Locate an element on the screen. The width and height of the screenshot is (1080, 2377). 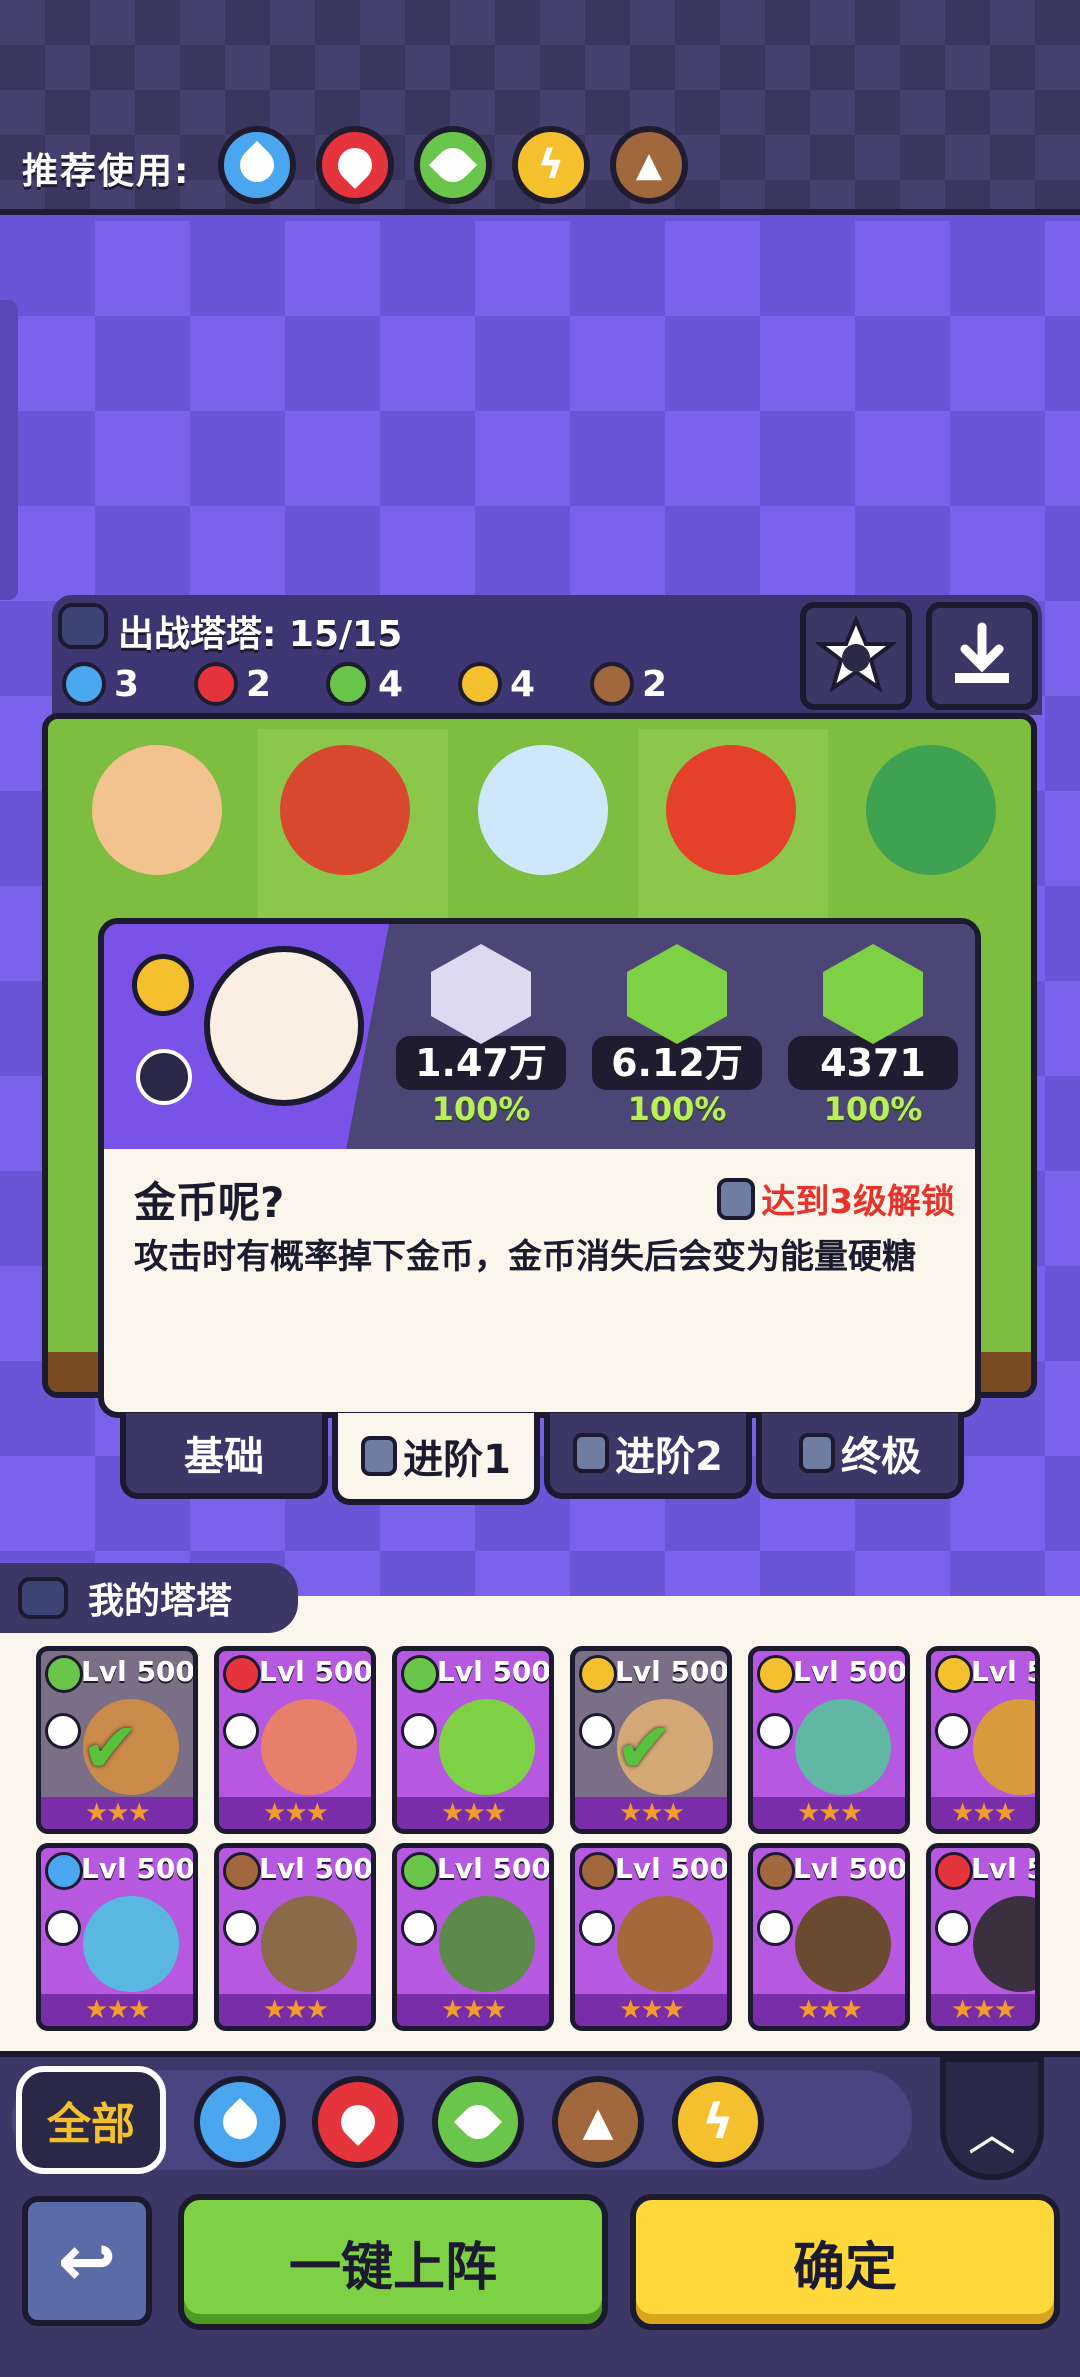
subclass-icon is located at coordinates (164, 1077).